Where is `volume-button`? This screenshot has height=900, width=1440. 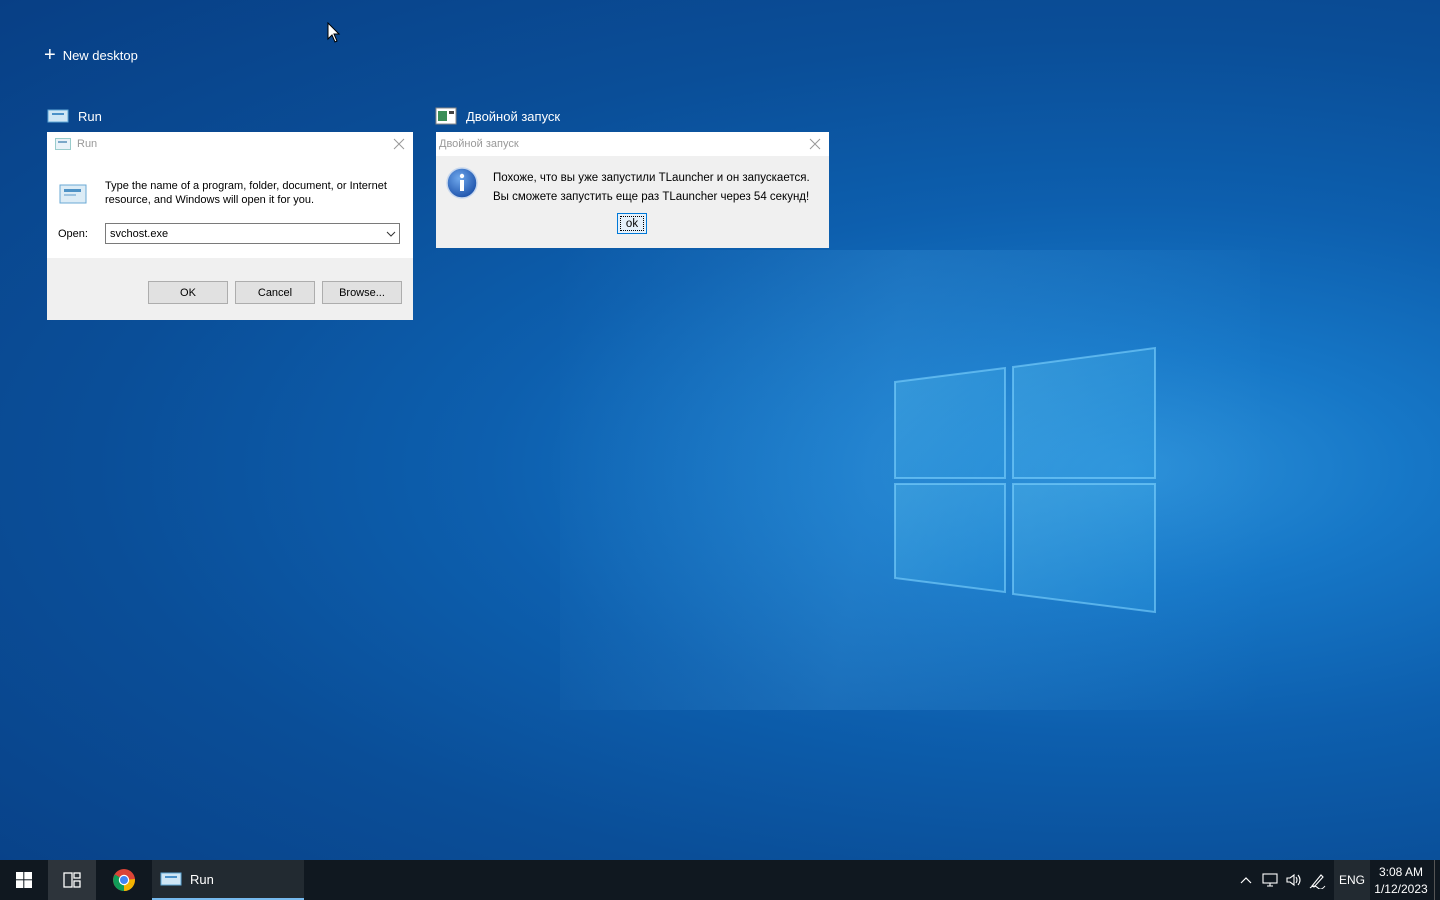 volume-button is located at coordinates (1294, 880).